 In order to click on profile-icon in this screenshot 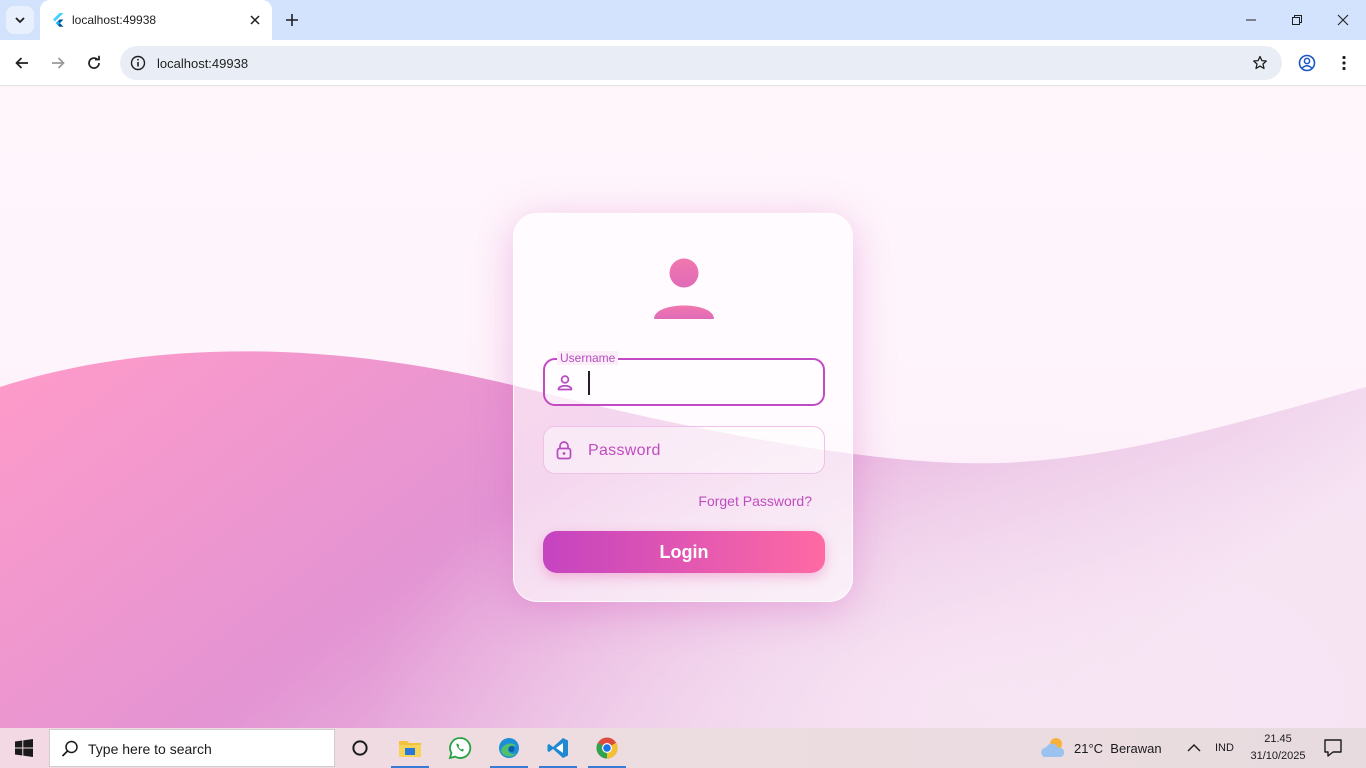, I will do `click(1307, 63)`.